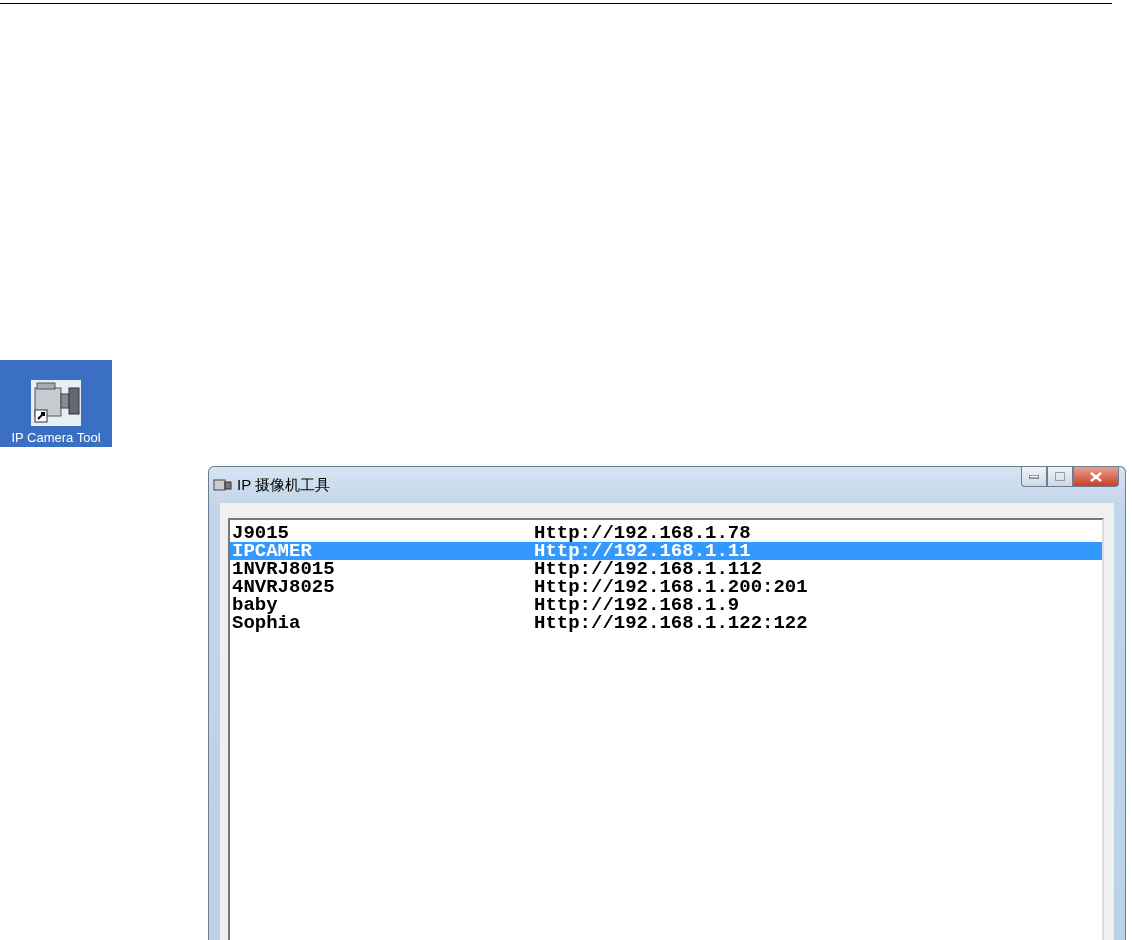 This screenshot has height=940, width=1132. What do you see at coordinates (666, 587) in the screenshot?
I see `device-row: 4NVRJ8025 Http://192.168.1.200:201` at bounding box center [666, 587].